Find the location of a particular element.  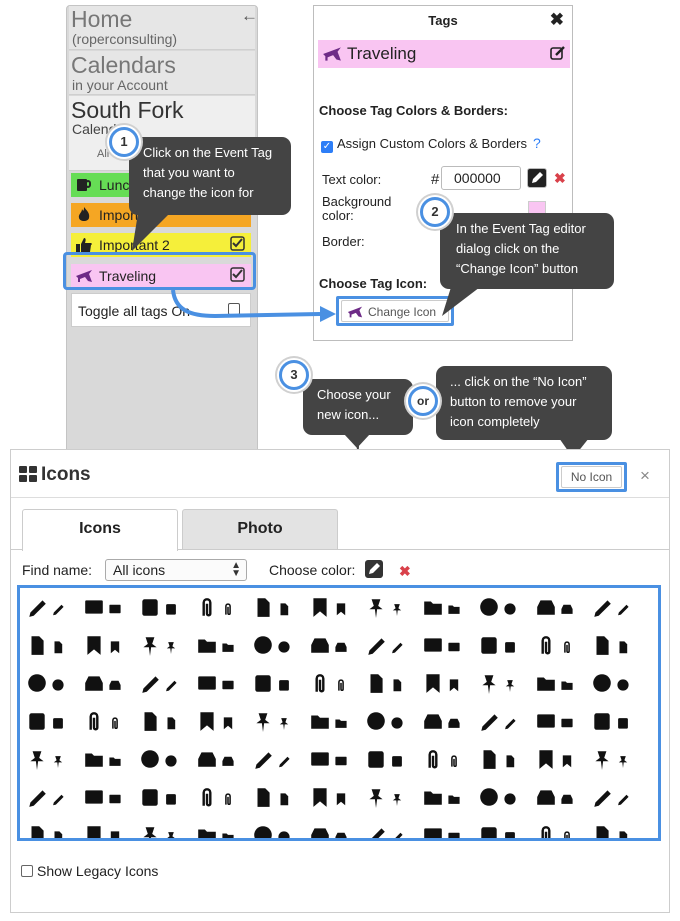

file-icon is located at coordinates (560, 613).